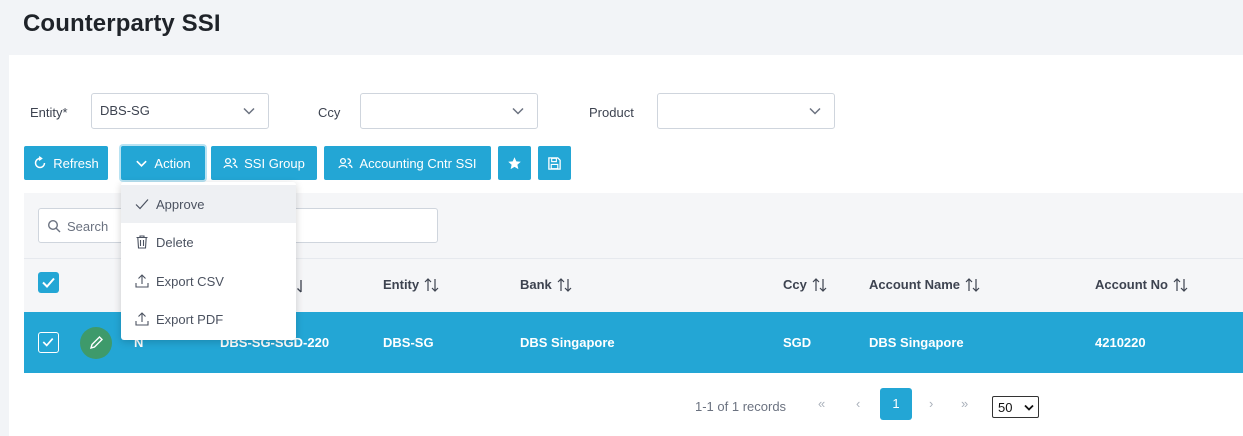 This screenshot has height=436, width=1243. What do you see at coordinates (142, 242) in the screenshot?
I see `trash-icon` at bounding box center [142, 242].